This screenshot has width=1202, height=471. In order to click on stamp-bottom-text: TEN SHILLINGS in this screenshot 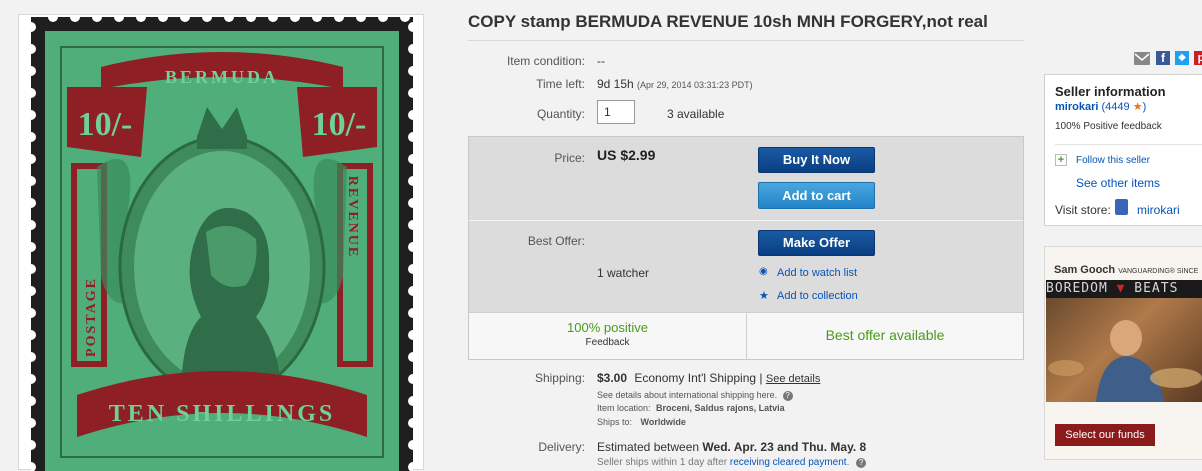, I will do `click(222, 414)`.